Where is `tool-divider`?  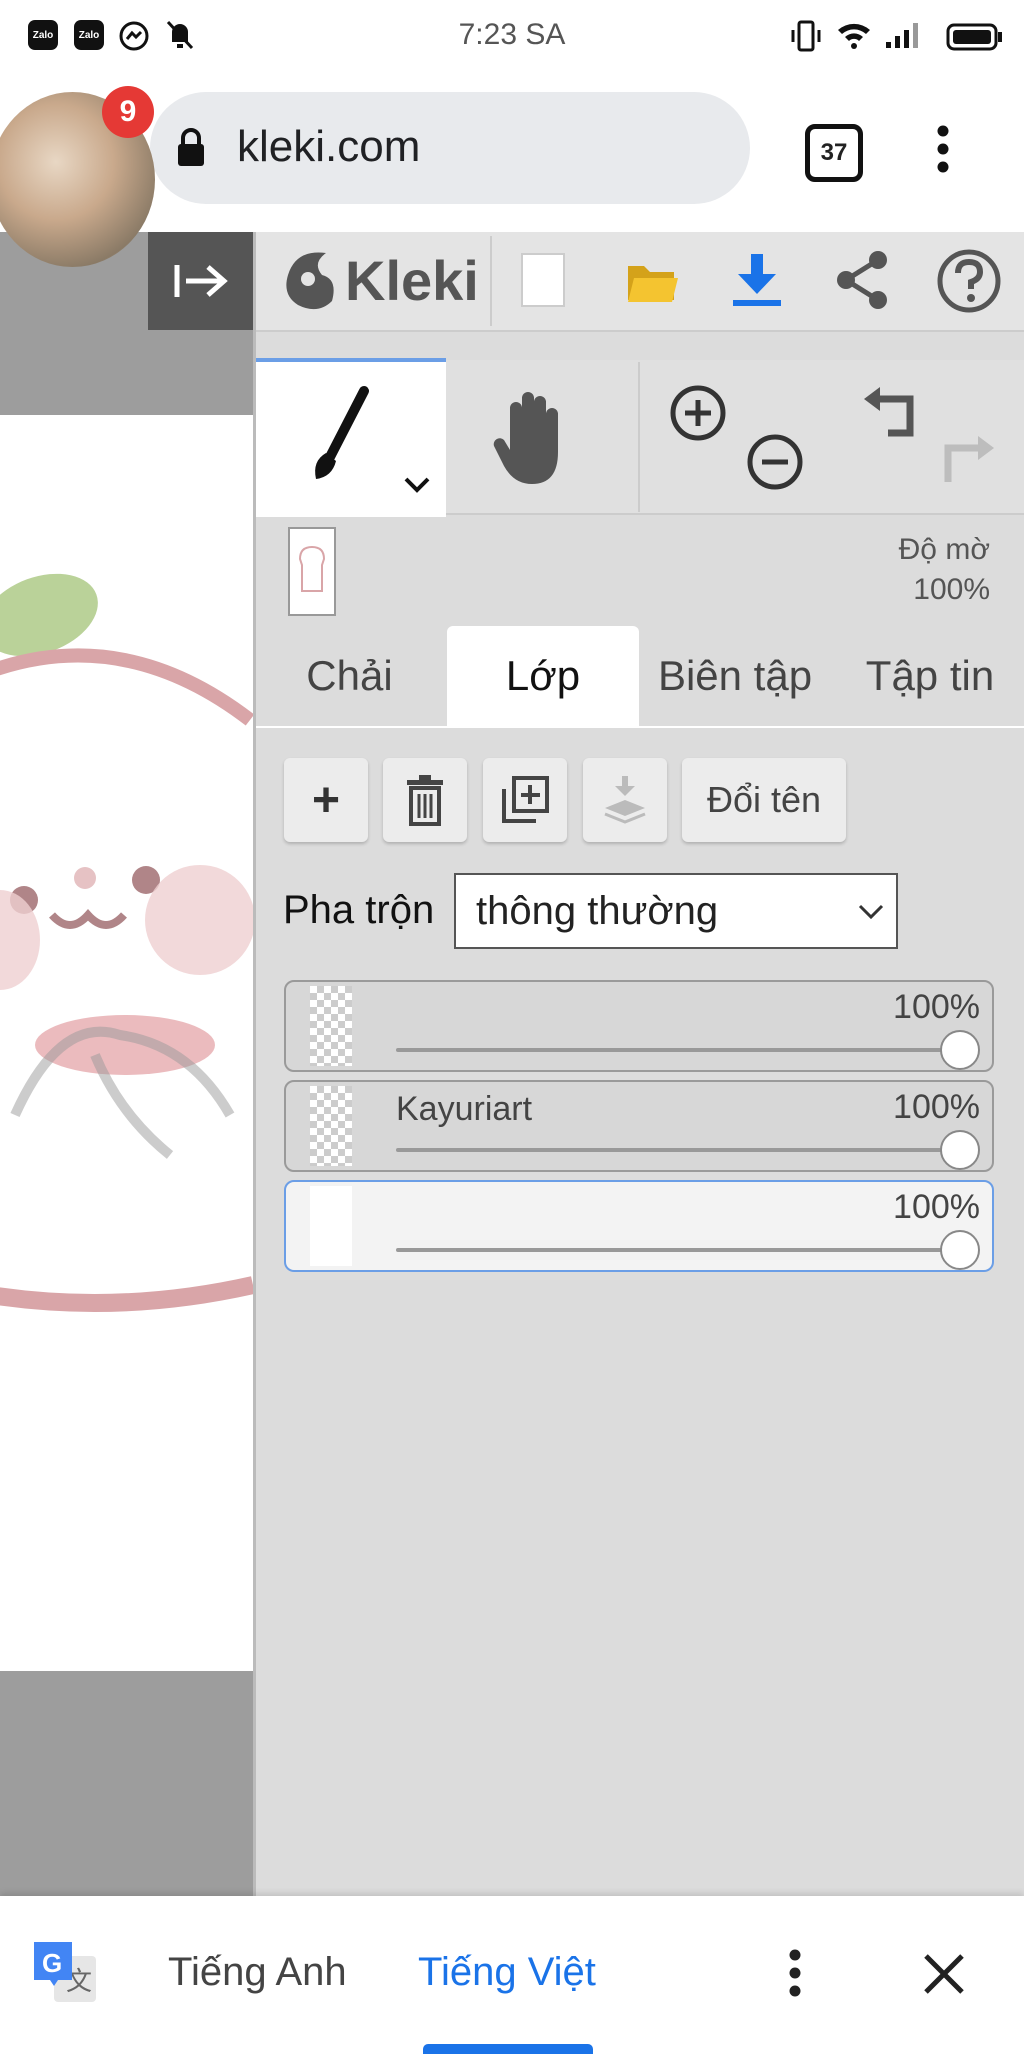
tool-divider is located at coordinates (639, 437).